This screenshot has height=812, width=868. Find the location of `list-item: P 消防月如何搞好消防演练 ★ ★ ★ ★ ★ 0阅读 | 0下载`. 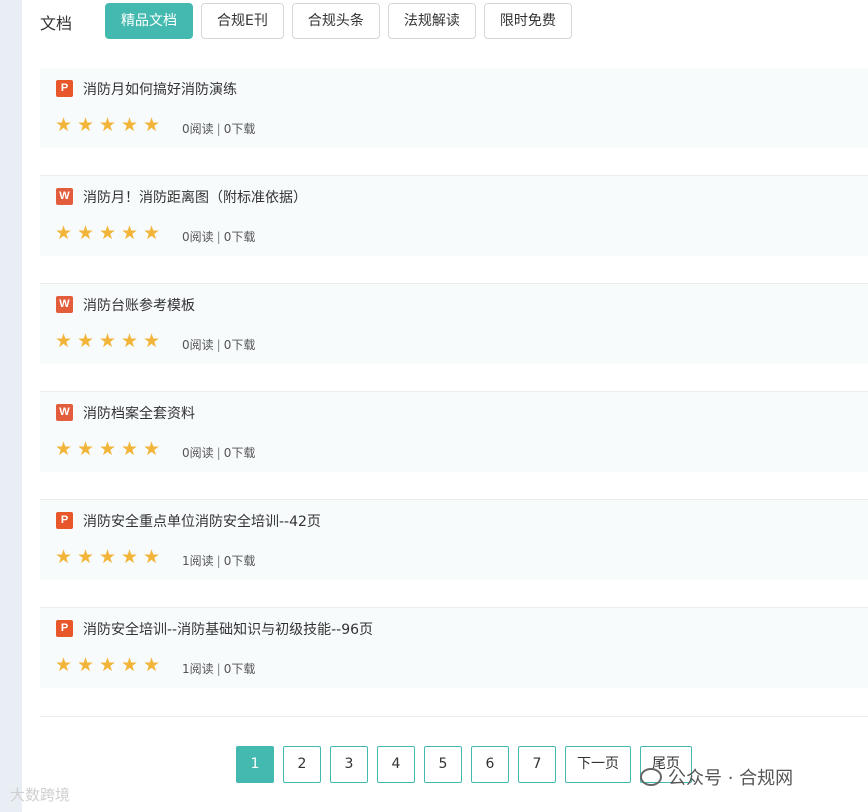

list-item: P 消防月如何搞好消防演练 ★ ★ ★ ★ ★ 0阅读 | 0下载 is located at coordinates (454, 122).